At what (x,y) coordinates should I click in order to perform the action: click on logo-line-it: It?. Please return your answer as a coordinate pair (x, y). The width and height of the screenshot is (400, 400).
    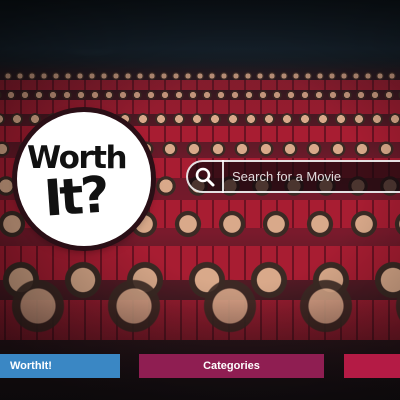
    Looking at the image, I should click on (75, 196).